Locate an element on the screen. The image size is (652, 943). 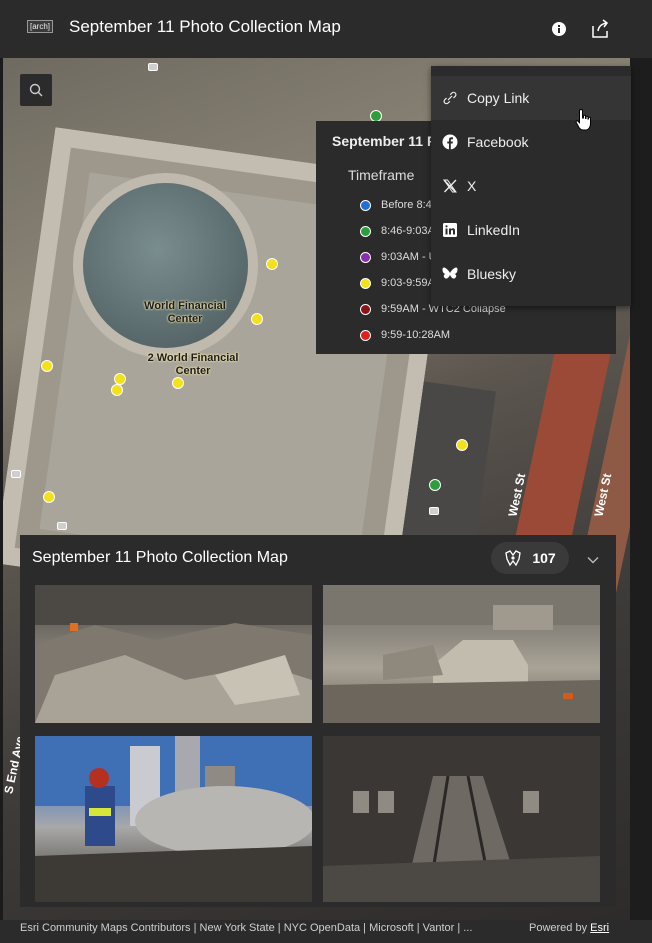
share-button is located at coordinates (600, 29).